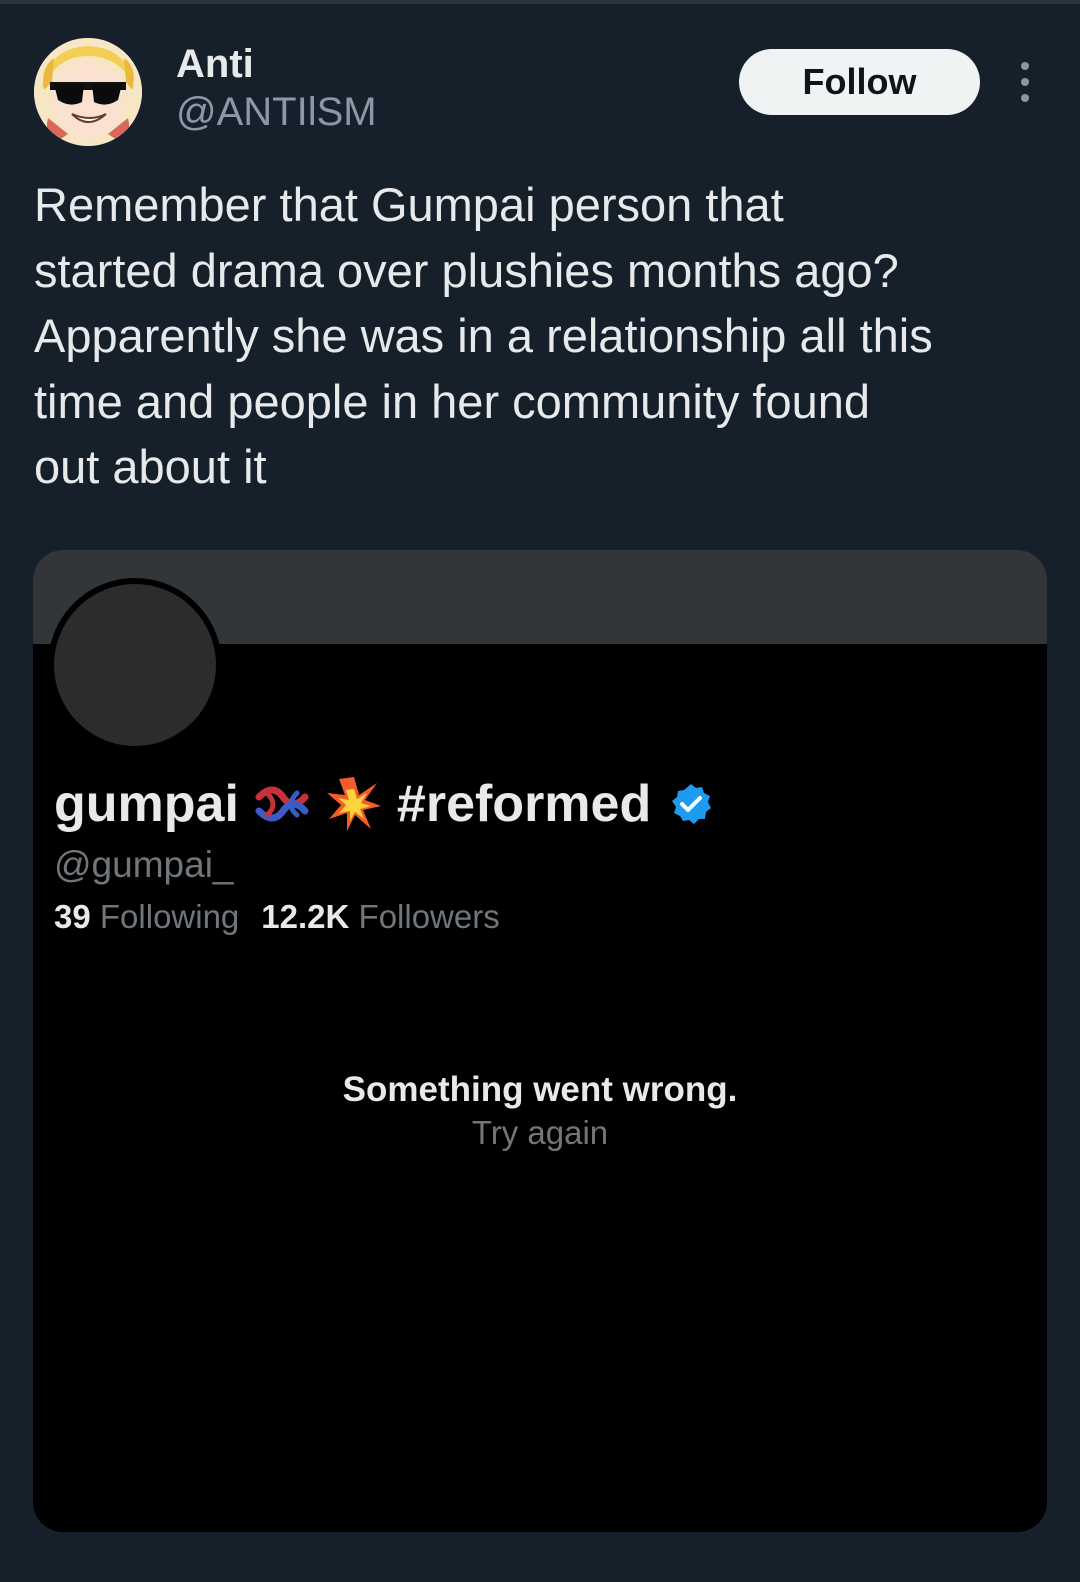  What do you see at coordinates (540, 1089) in the screenshot?
I see `error-message: Something went wrong.` at bounding box center [540, 1089].